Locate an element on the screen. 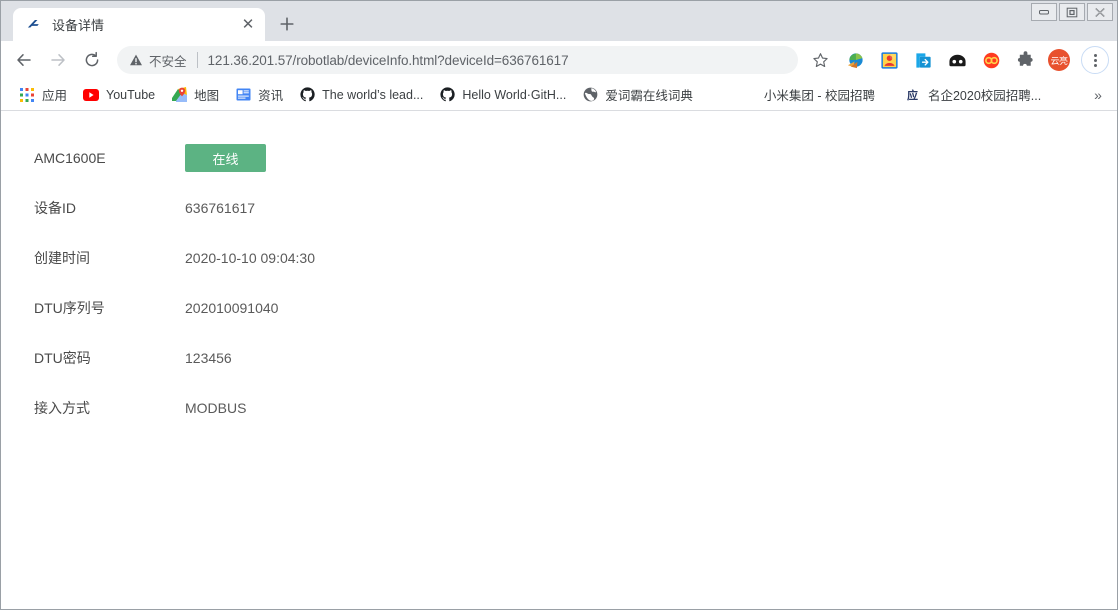  download-manager-icon is located at coordinates (855, 60).